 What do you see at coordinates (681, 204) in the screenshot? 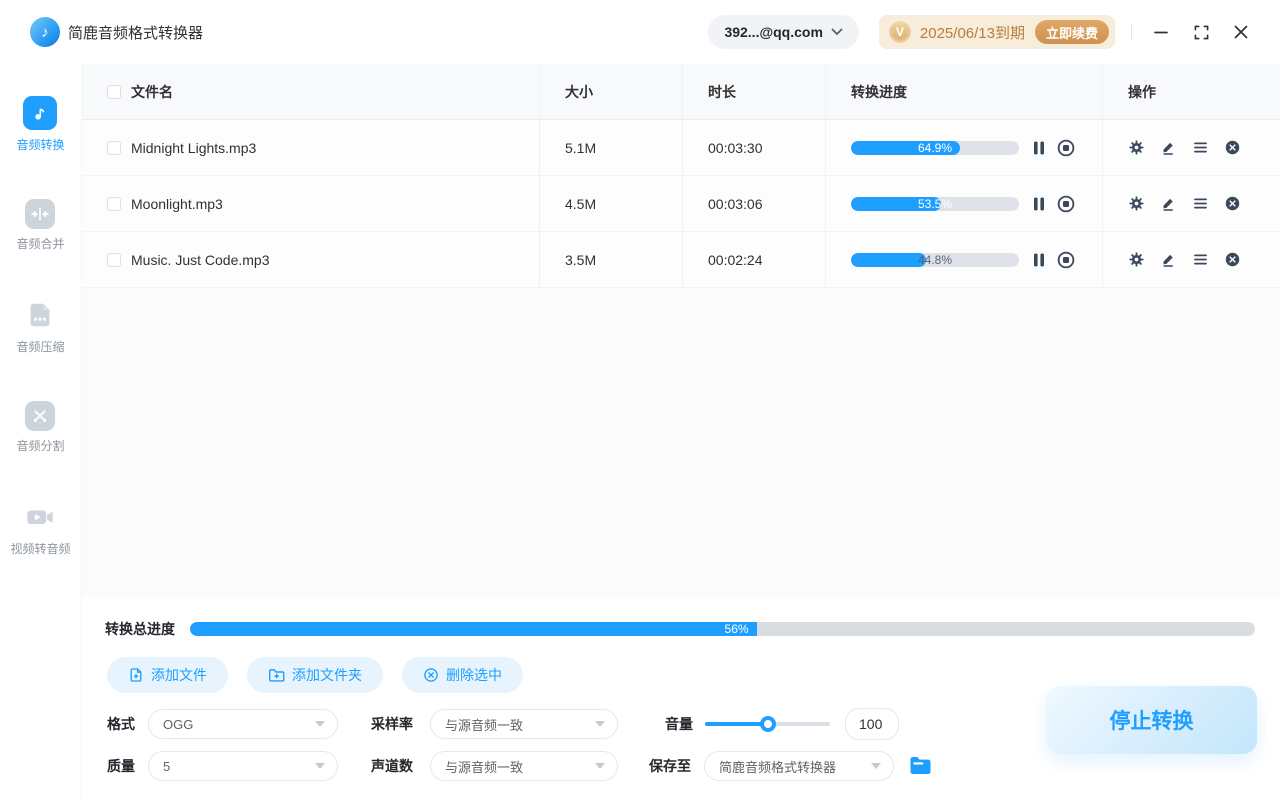
I see `table-row: Moonlight.mp3 4.5M 00:03:06 53.5%` at bounding box center [681, 204].